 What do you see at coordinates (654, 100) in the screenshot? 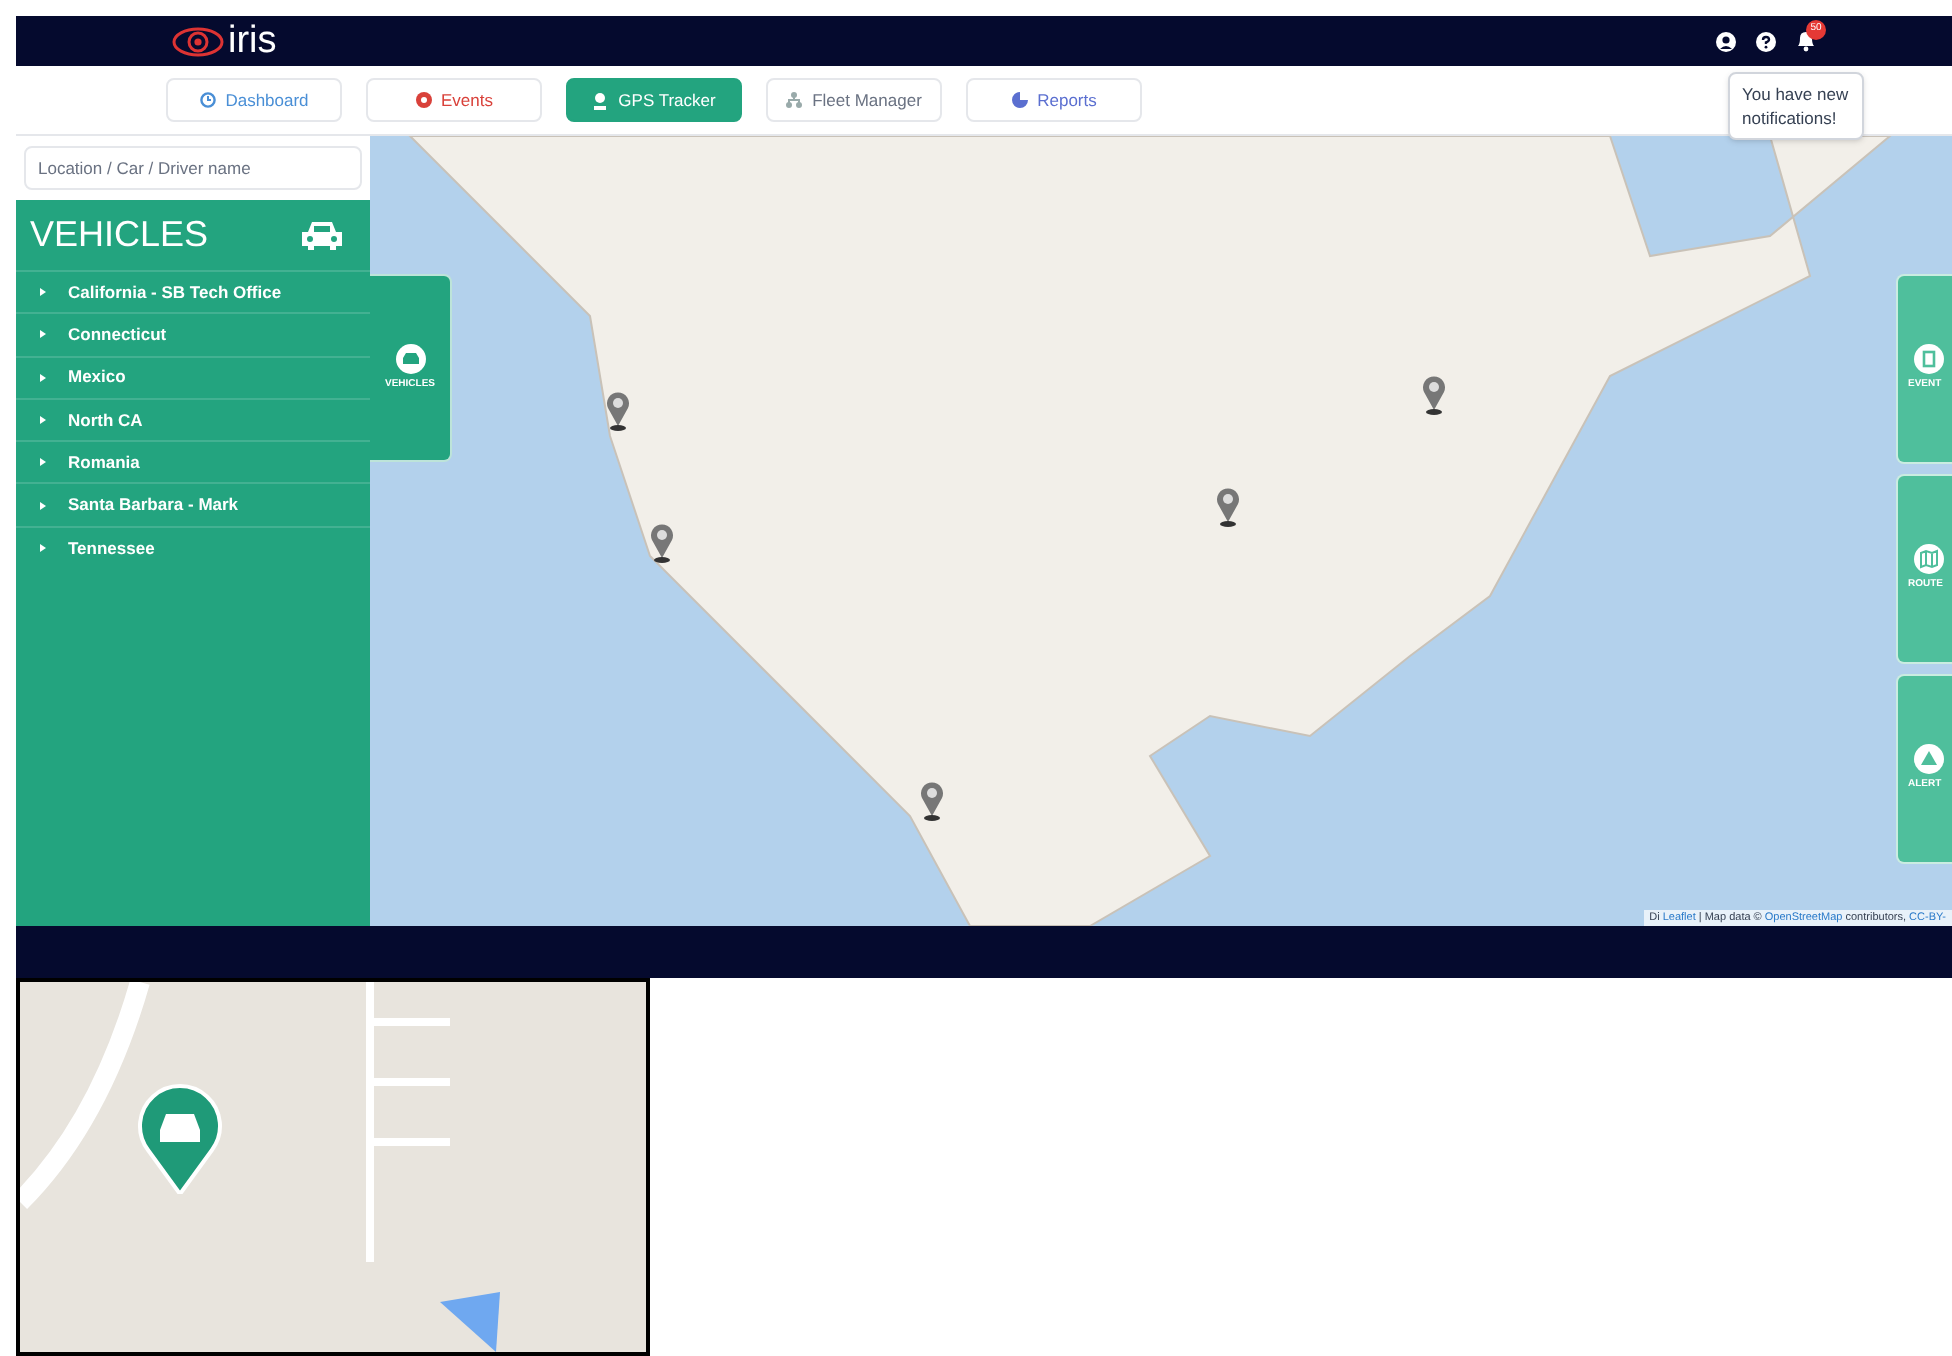
I see `nav-tab: GPS Tracker` at bounding box center [654, 100].